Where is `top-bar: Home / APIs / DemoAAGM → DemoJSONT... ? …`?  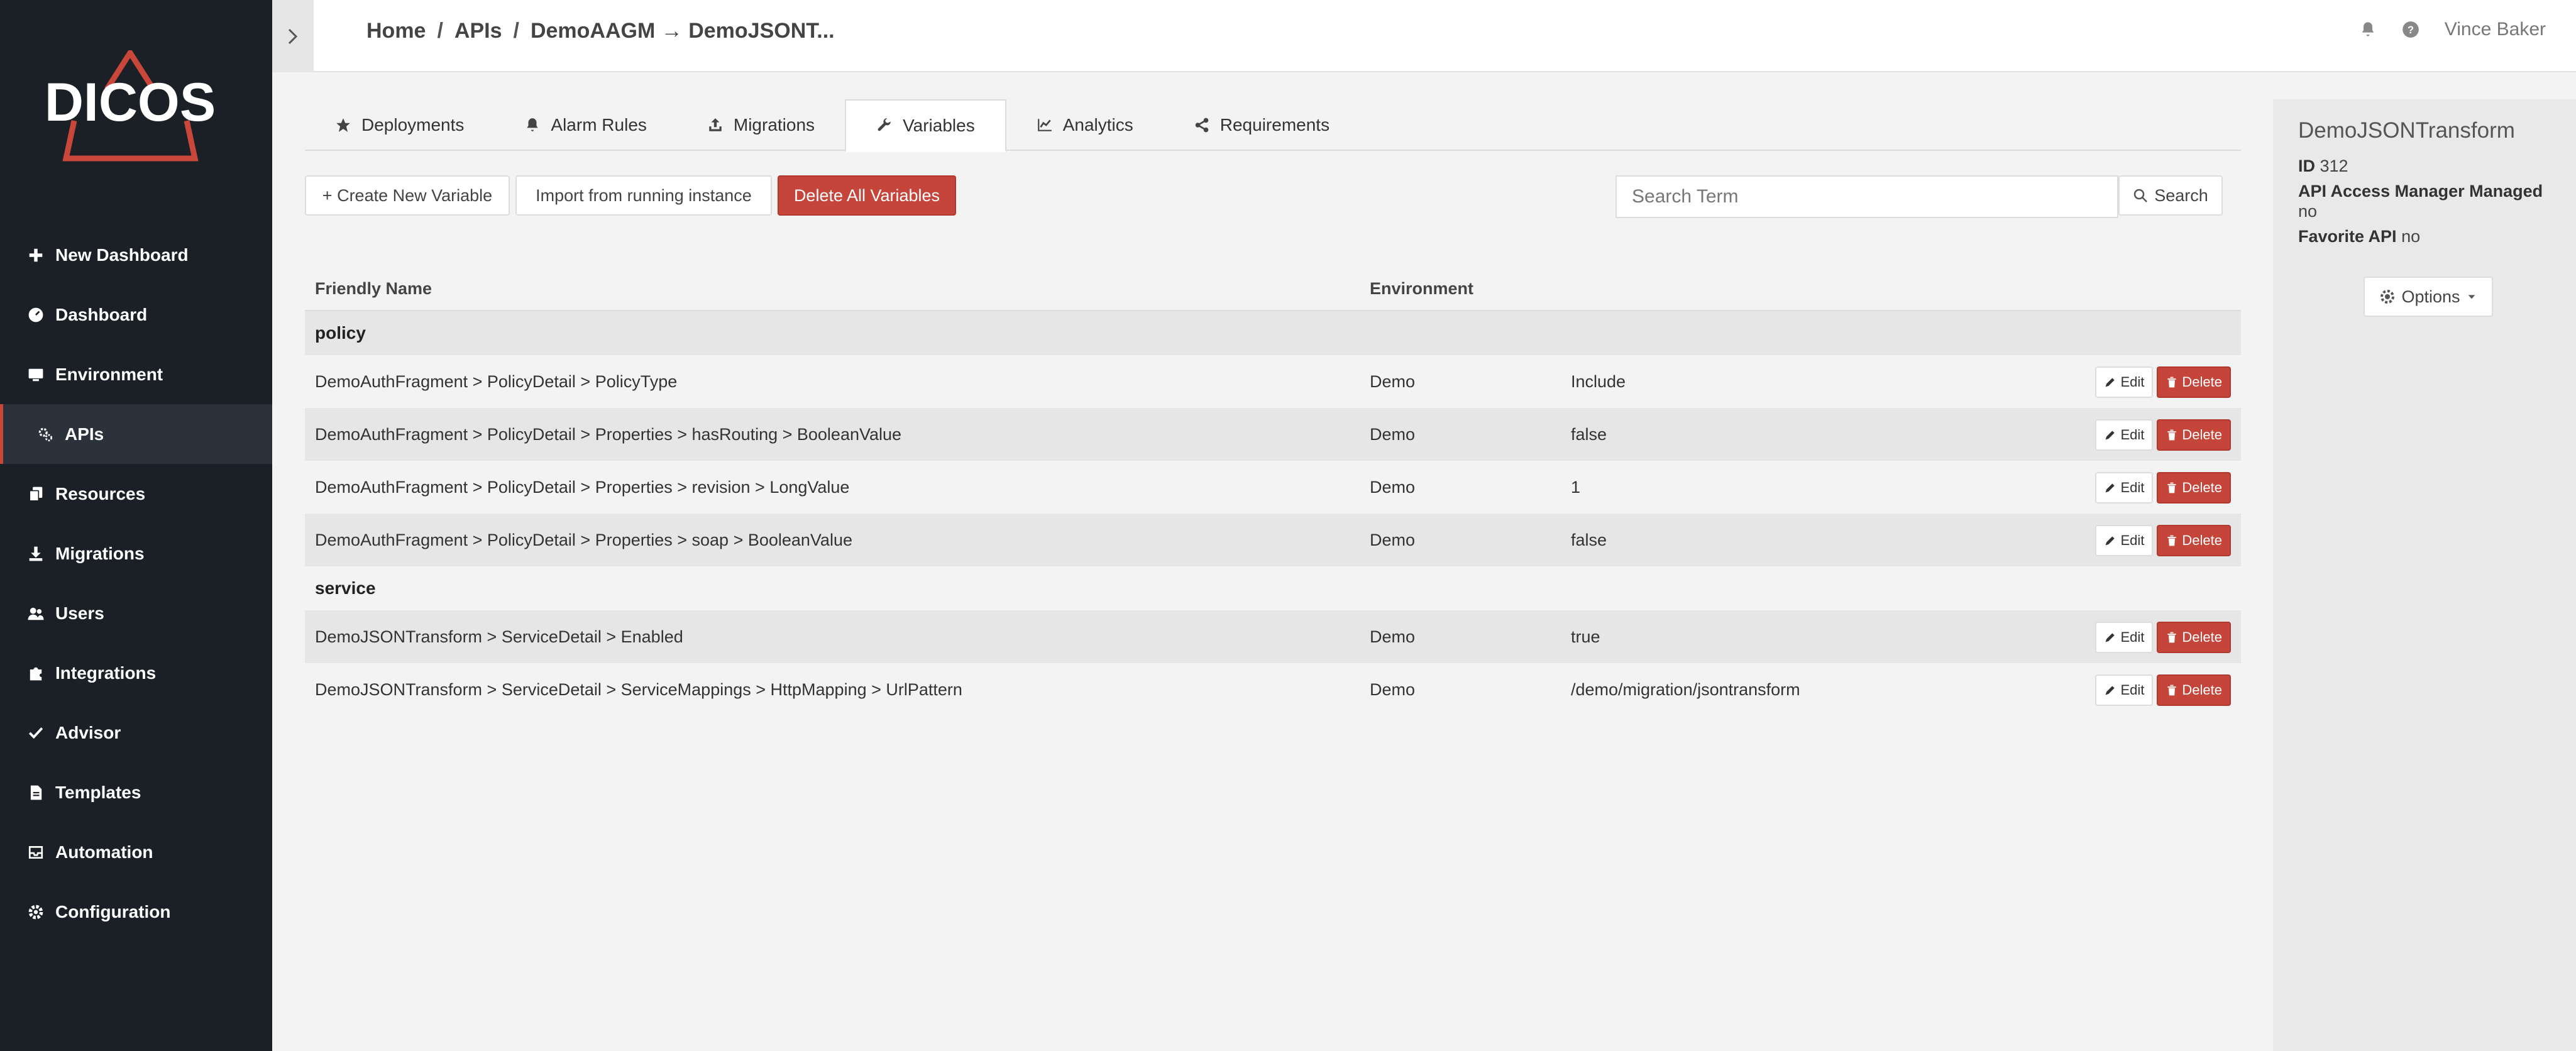
top-bar: Home / APIs / DemoAAGM → DemoJSONT... ? … is located at coordinates (1424, 36).